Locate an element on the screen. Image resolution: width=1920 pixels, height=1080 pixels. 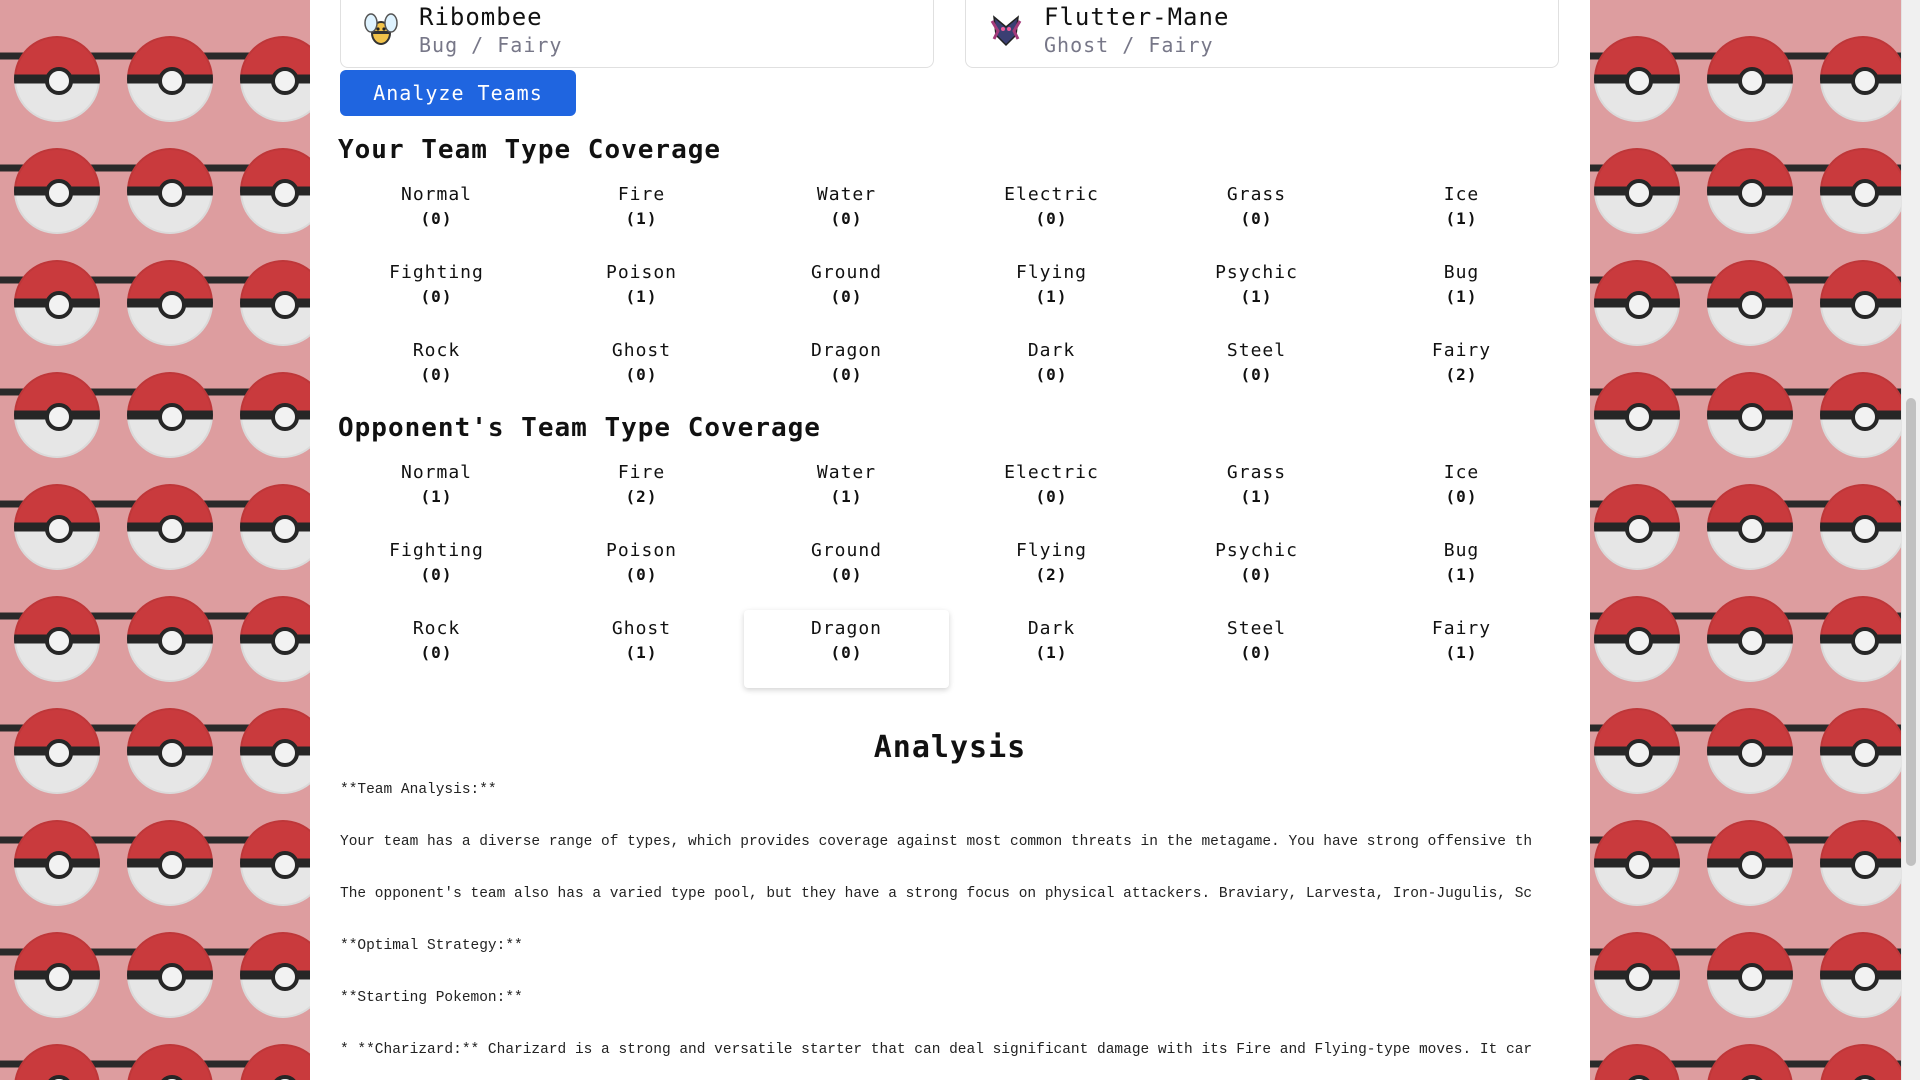
type-coverage-cell: Water (1) is located at coordinates (846, 493).